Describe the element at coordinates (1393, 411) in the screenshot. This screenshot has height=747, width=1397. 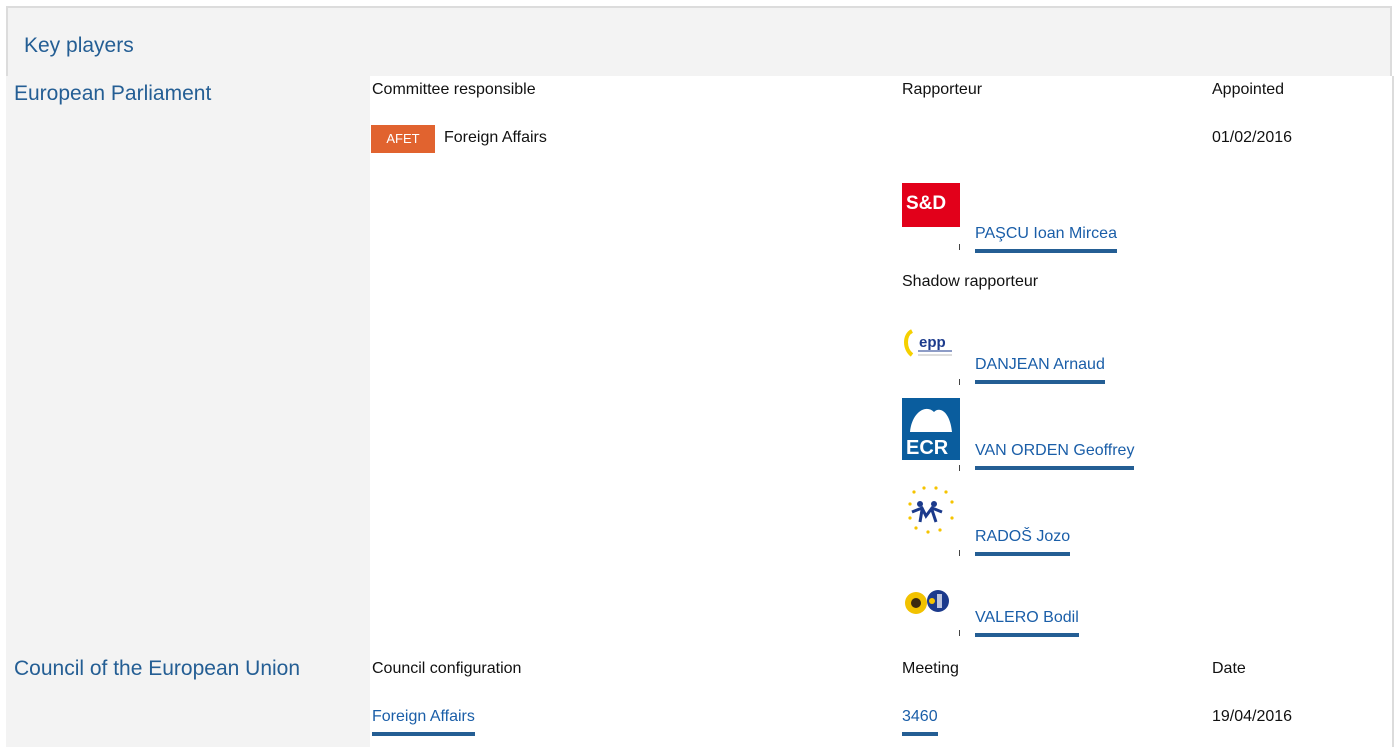
I see `panel-right-border` at that location.